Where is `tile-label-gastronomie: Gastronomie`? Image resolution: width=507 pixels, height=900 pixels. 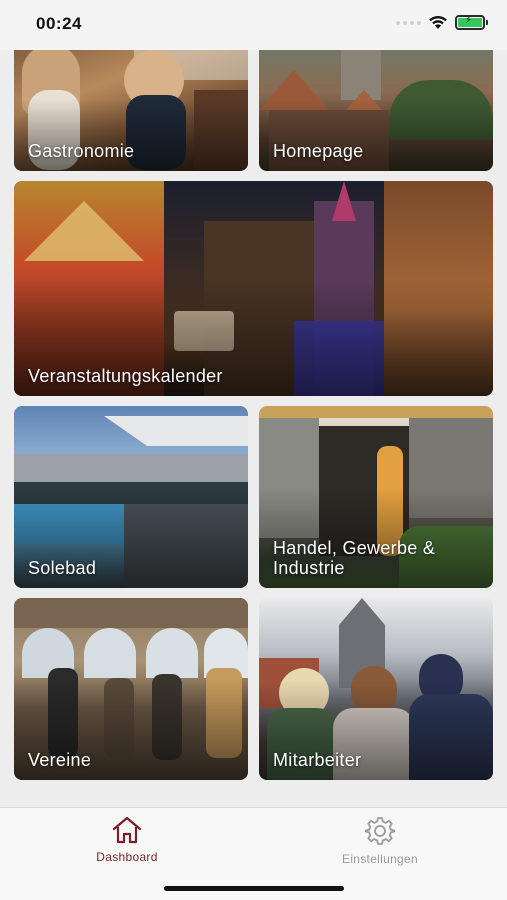
tile-label-gastronomie: Gastronomie is located at coordinates (81, 151).